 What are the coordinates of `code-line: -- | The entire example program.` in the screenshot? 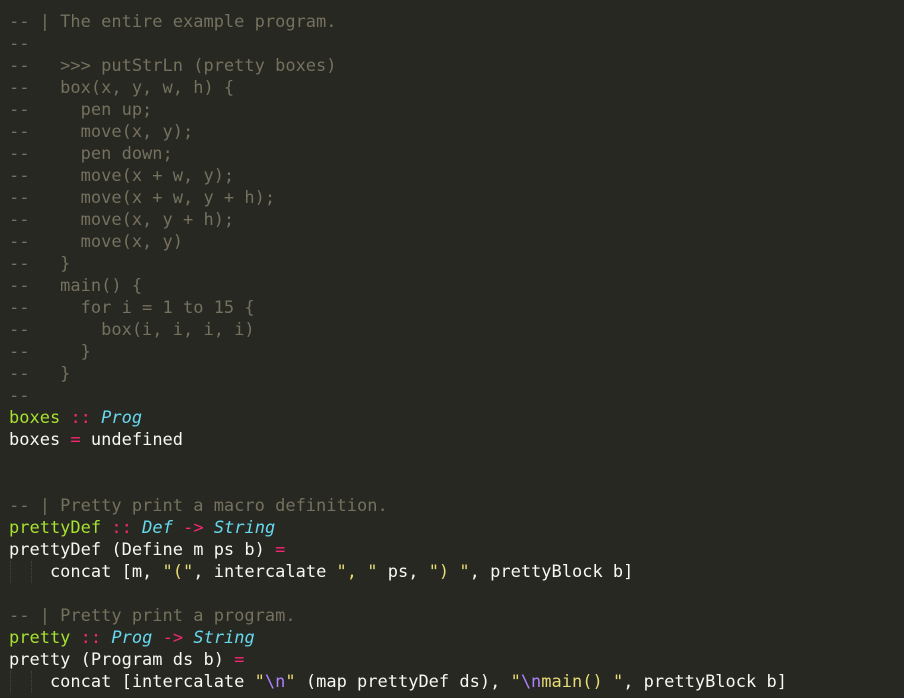 It's located at (456, 22).